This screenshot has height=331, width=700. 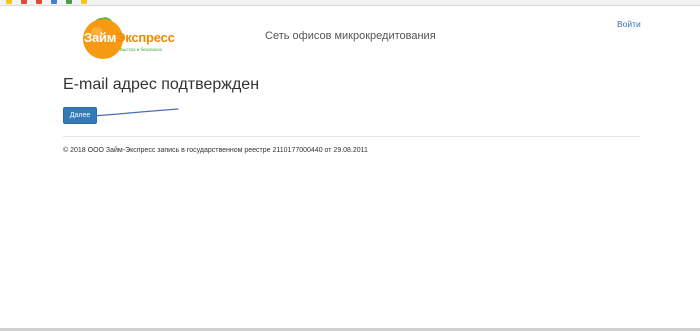 I want to click on bookmarks-bar, so click(x=350, y=3).